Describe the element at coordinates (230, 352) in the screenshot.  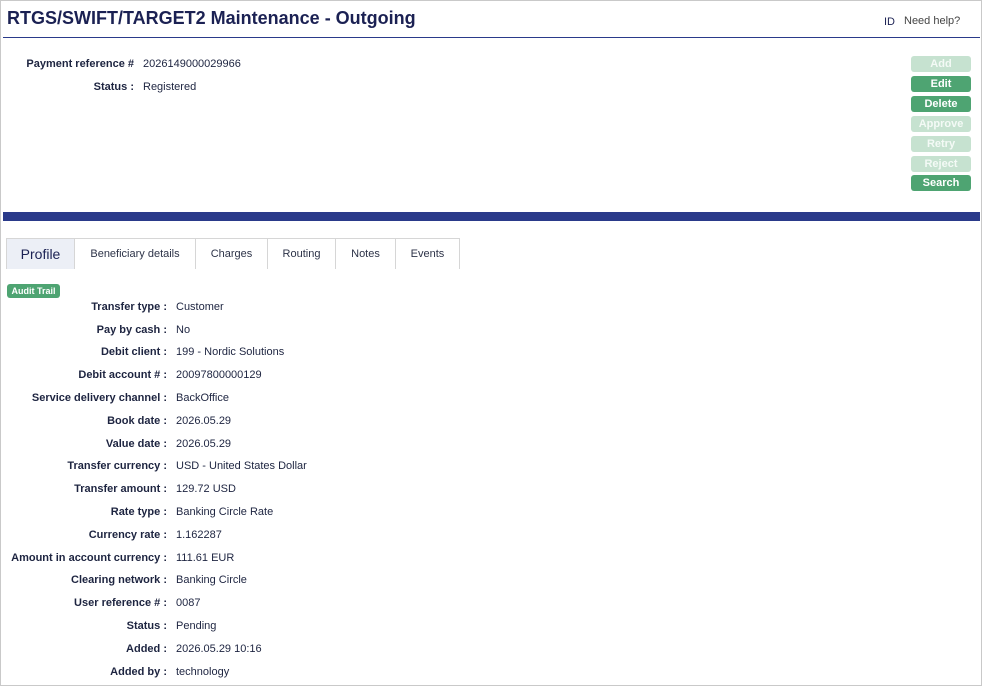
I see `field-value: 199 - Nordic Solutions` at that location.